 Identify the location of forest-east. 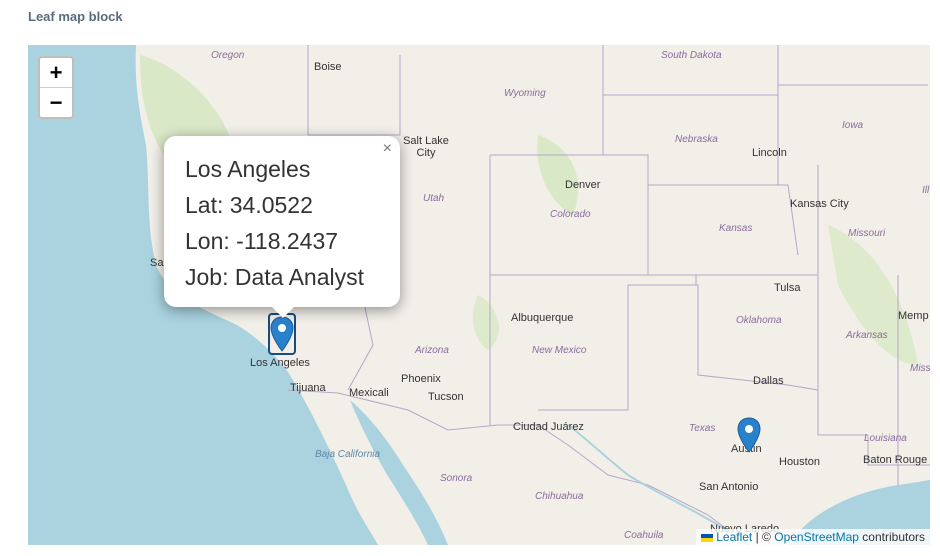
(873, 295).